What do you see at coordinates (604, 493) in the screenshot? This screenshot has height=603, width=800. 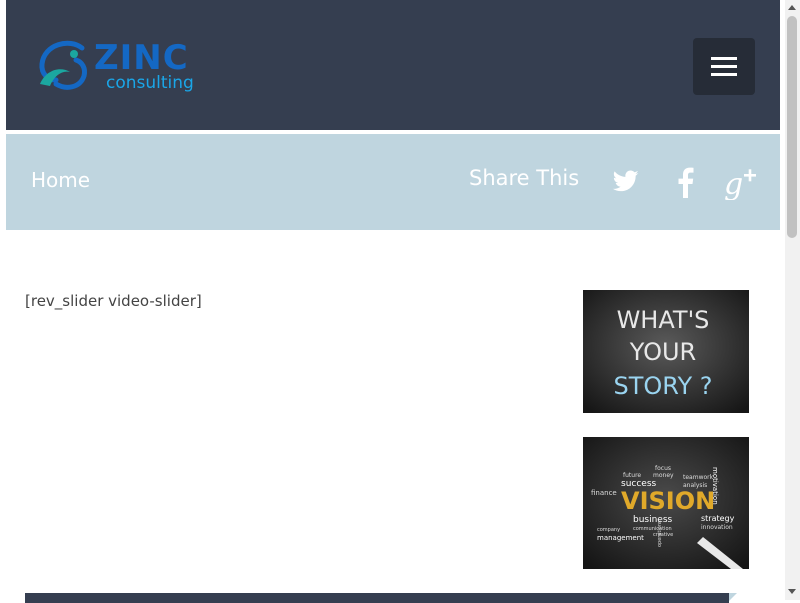 I see `svg-text: finance` at bounding box center [604, 493].